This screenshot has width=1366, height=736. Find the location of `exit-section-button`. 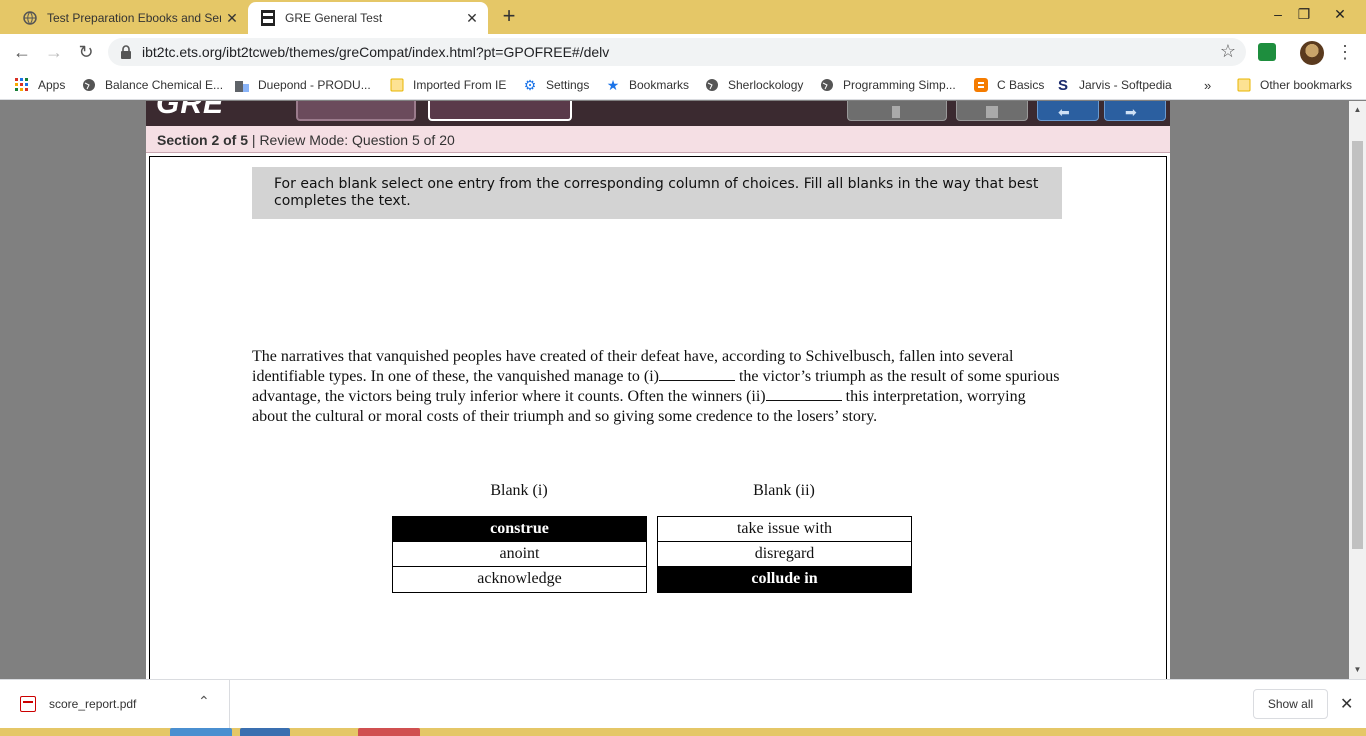

exit-section-button is located at coordinates (897, 111).